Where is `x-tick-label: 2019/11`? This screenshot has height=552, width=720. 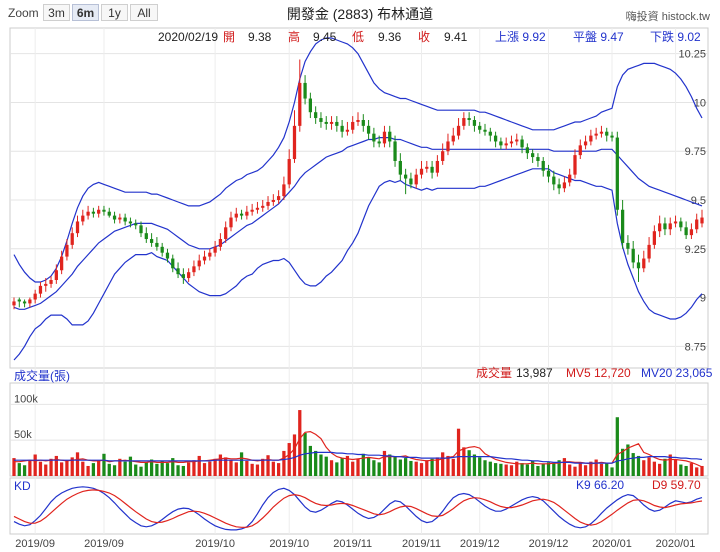 x-tick-label: 2019/11 is located at coordinates (421, 544).